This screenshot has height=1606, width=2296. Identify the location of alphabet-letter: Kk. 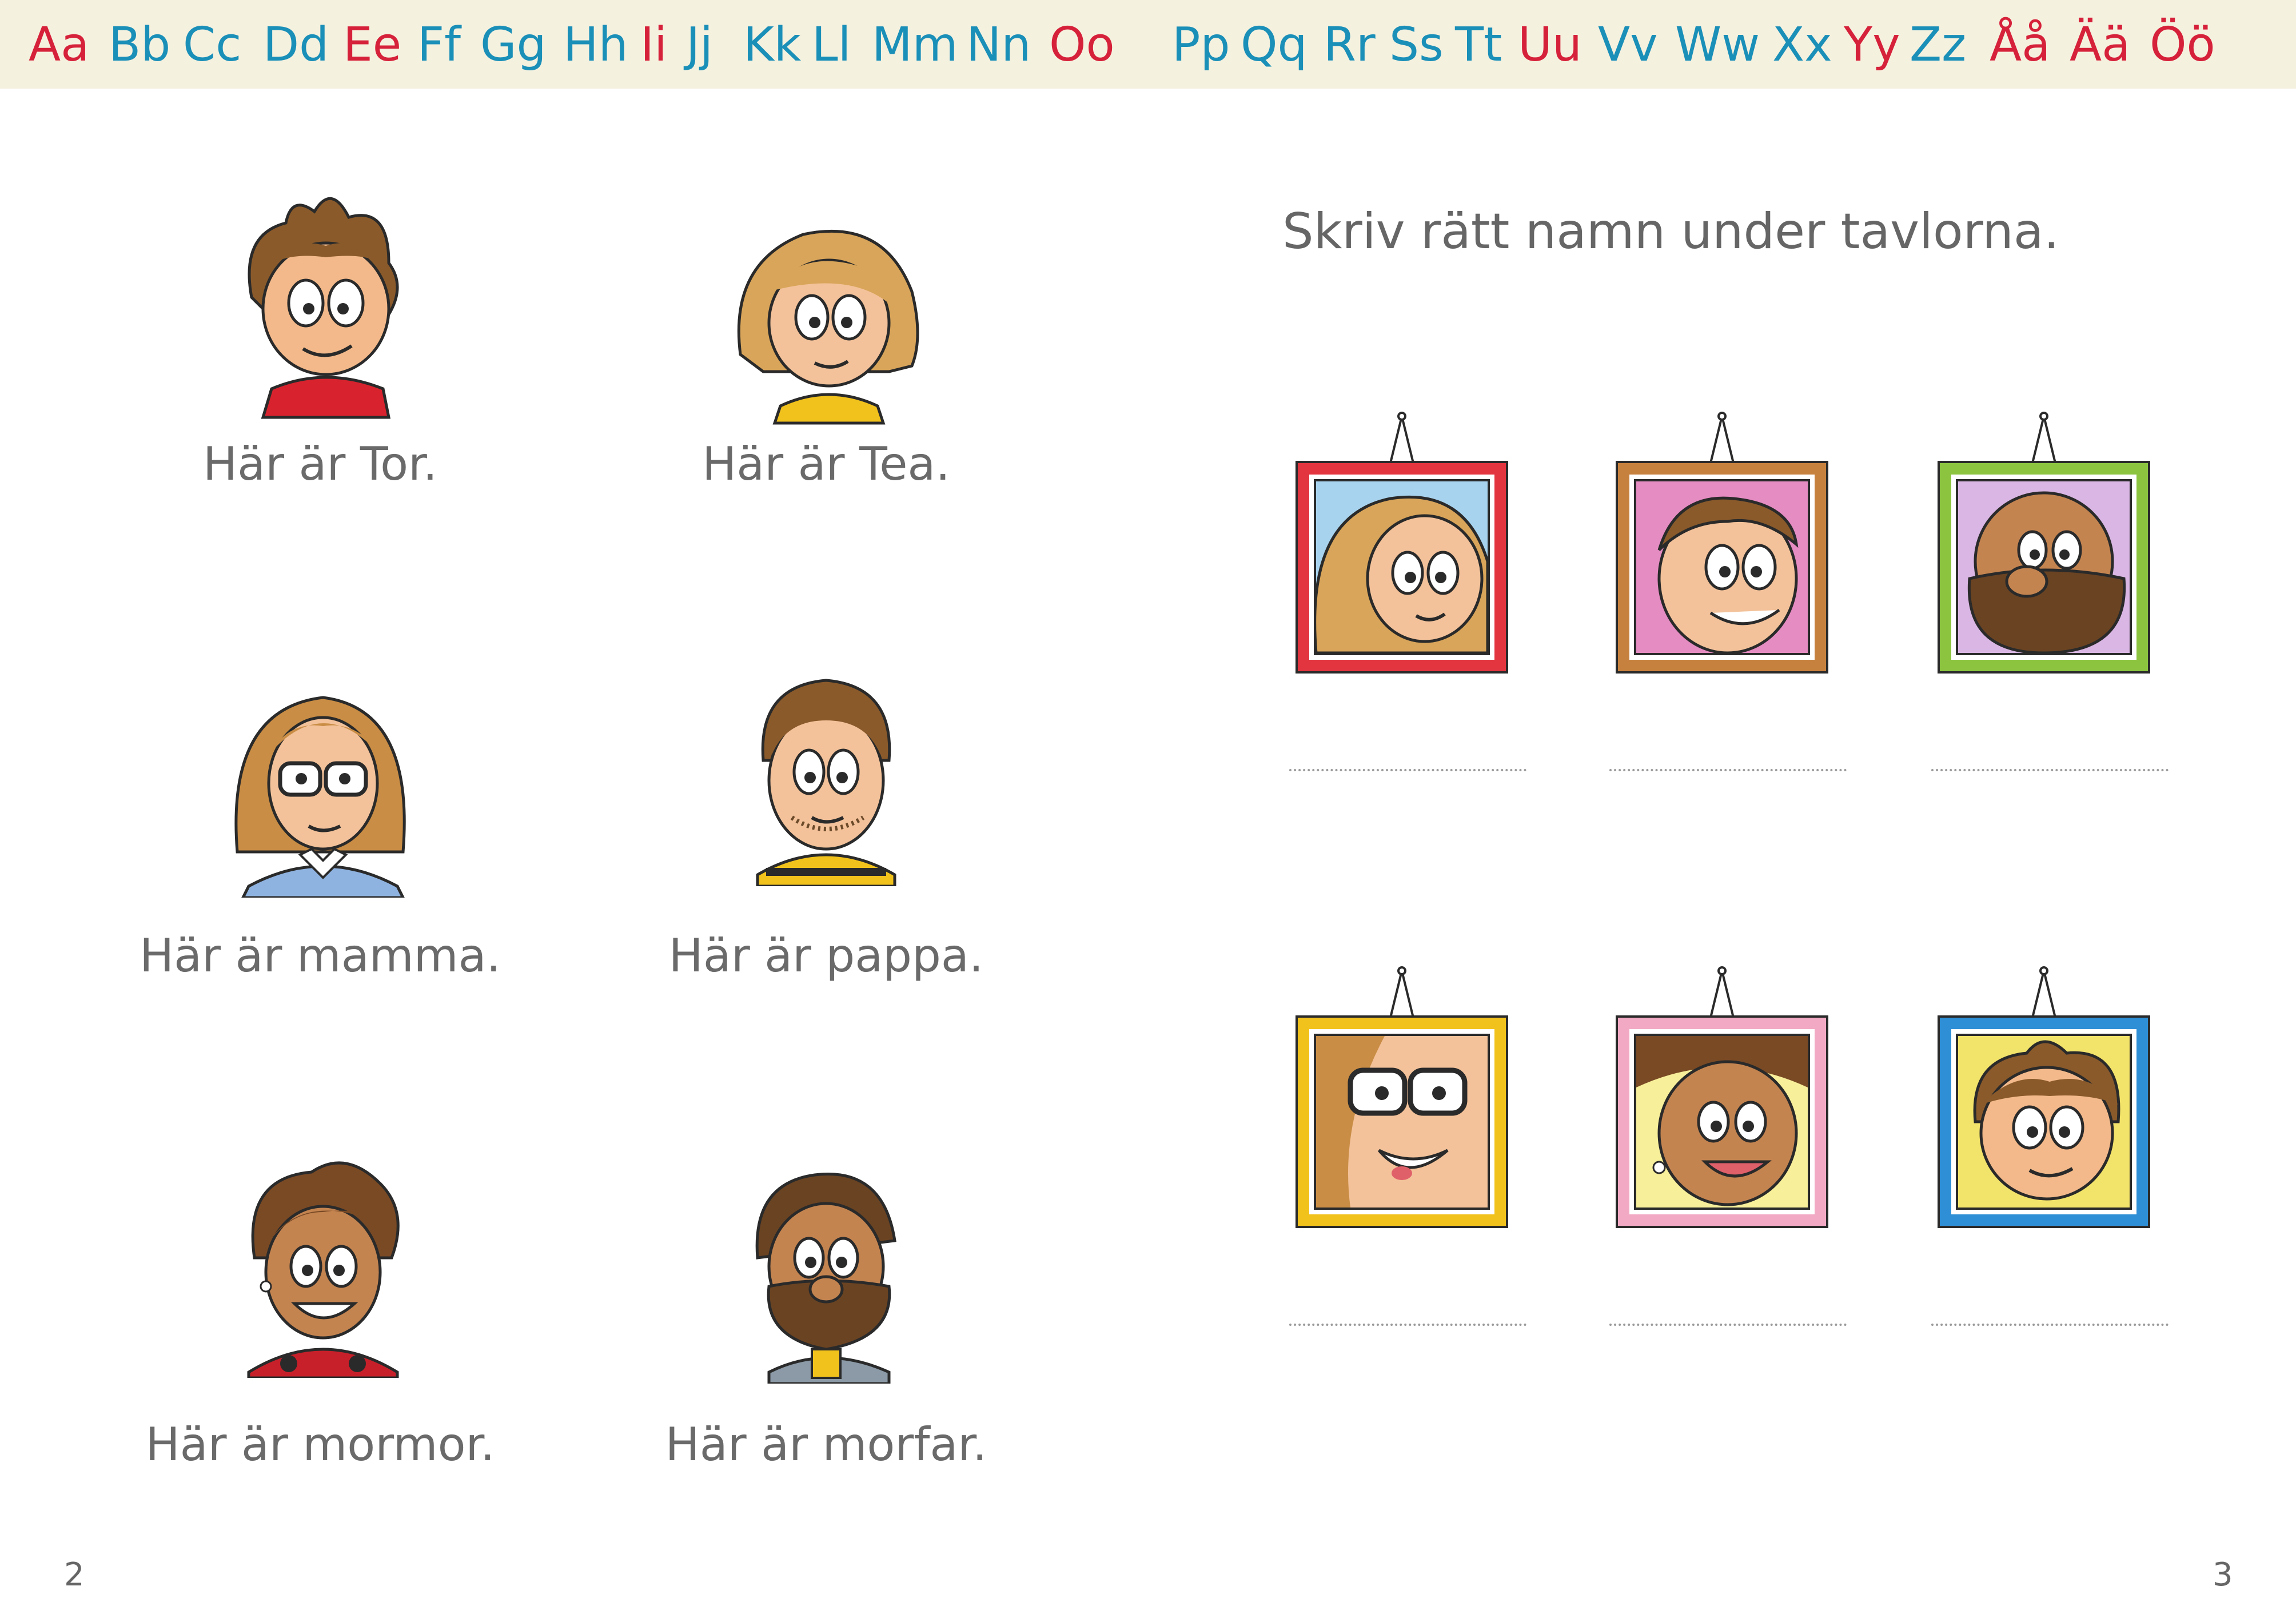
(773, 45).